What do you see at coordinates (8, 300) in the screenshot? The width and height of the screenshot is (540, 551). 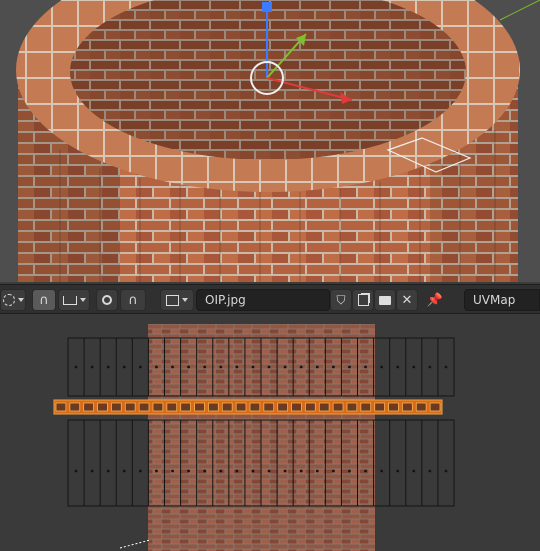 I see `pivot-icon` at bounding box center [8, 300].